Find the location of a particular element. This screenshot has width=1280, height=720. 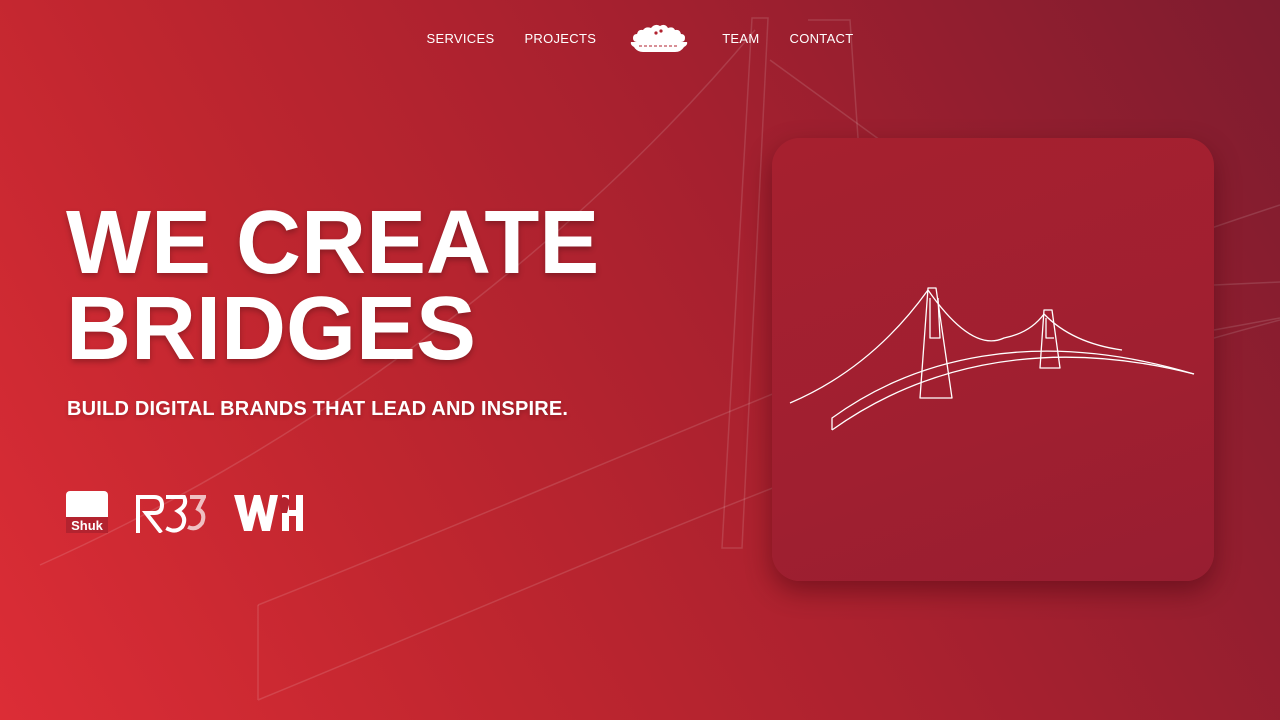

hero-title: WE CREATE BRIDGES is located at coordinates (366, 286).